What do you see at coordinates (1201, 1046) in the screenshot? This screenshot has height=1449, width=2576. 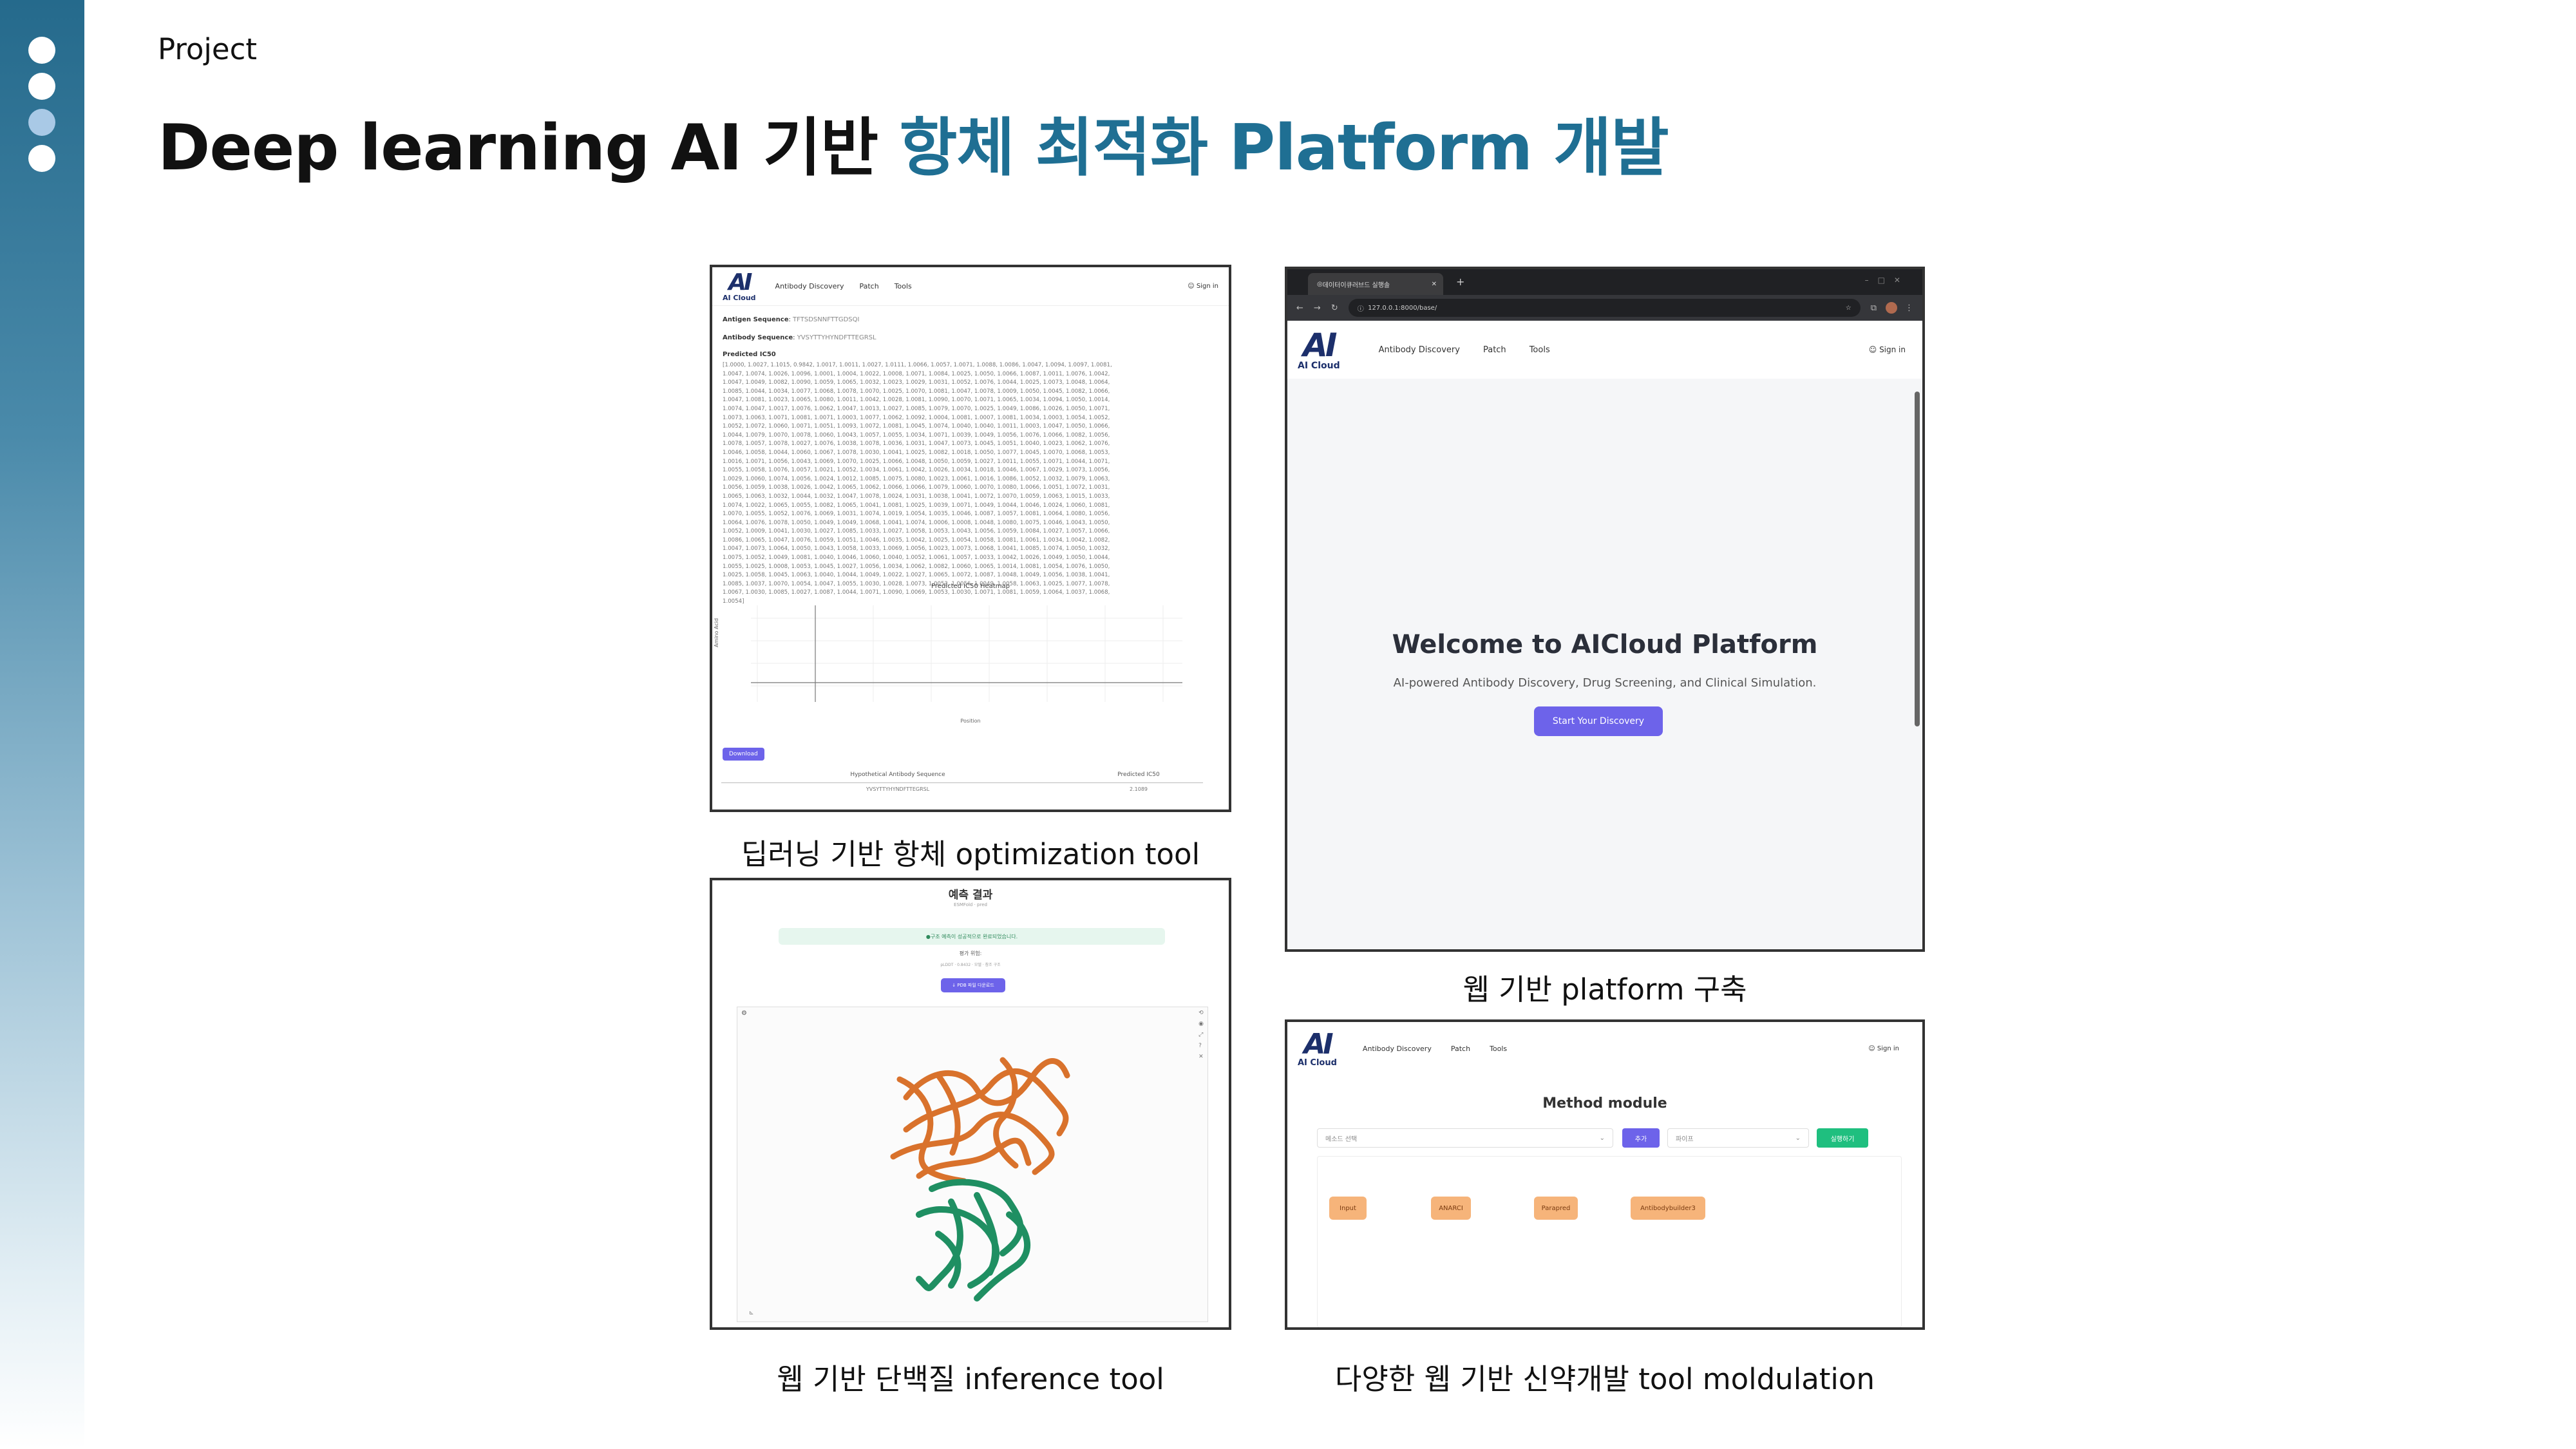 I see `viewer-help-icon: ?` at bounding box center [1201, 1046].